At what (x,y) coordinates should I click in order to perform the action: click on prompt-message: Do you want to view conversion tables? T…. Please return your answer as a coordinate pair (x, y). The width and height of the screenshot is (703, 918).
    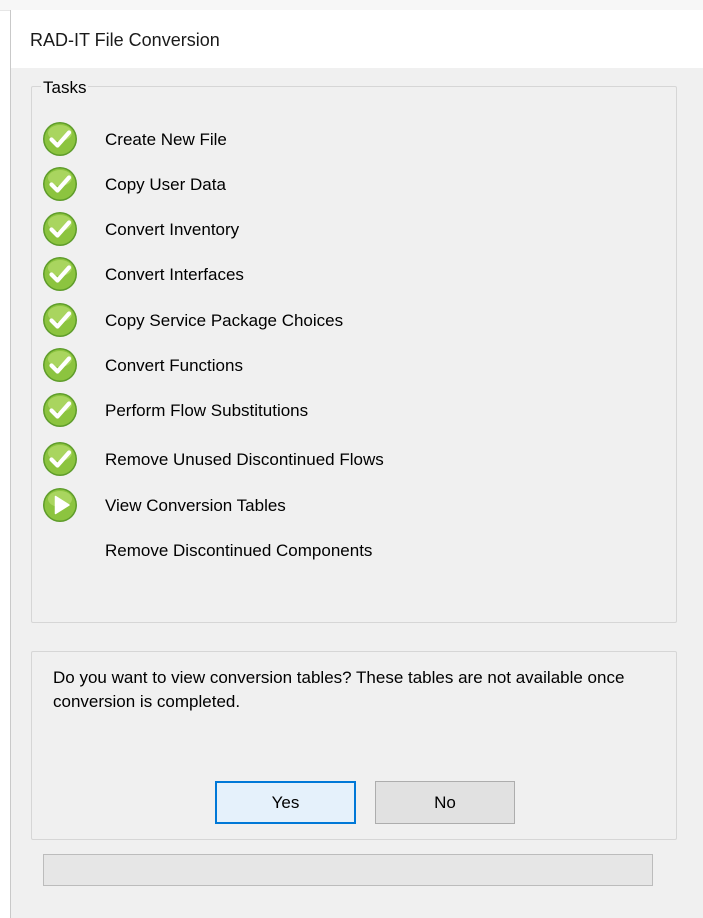
    Looking at the image, I should click on (339, 689).